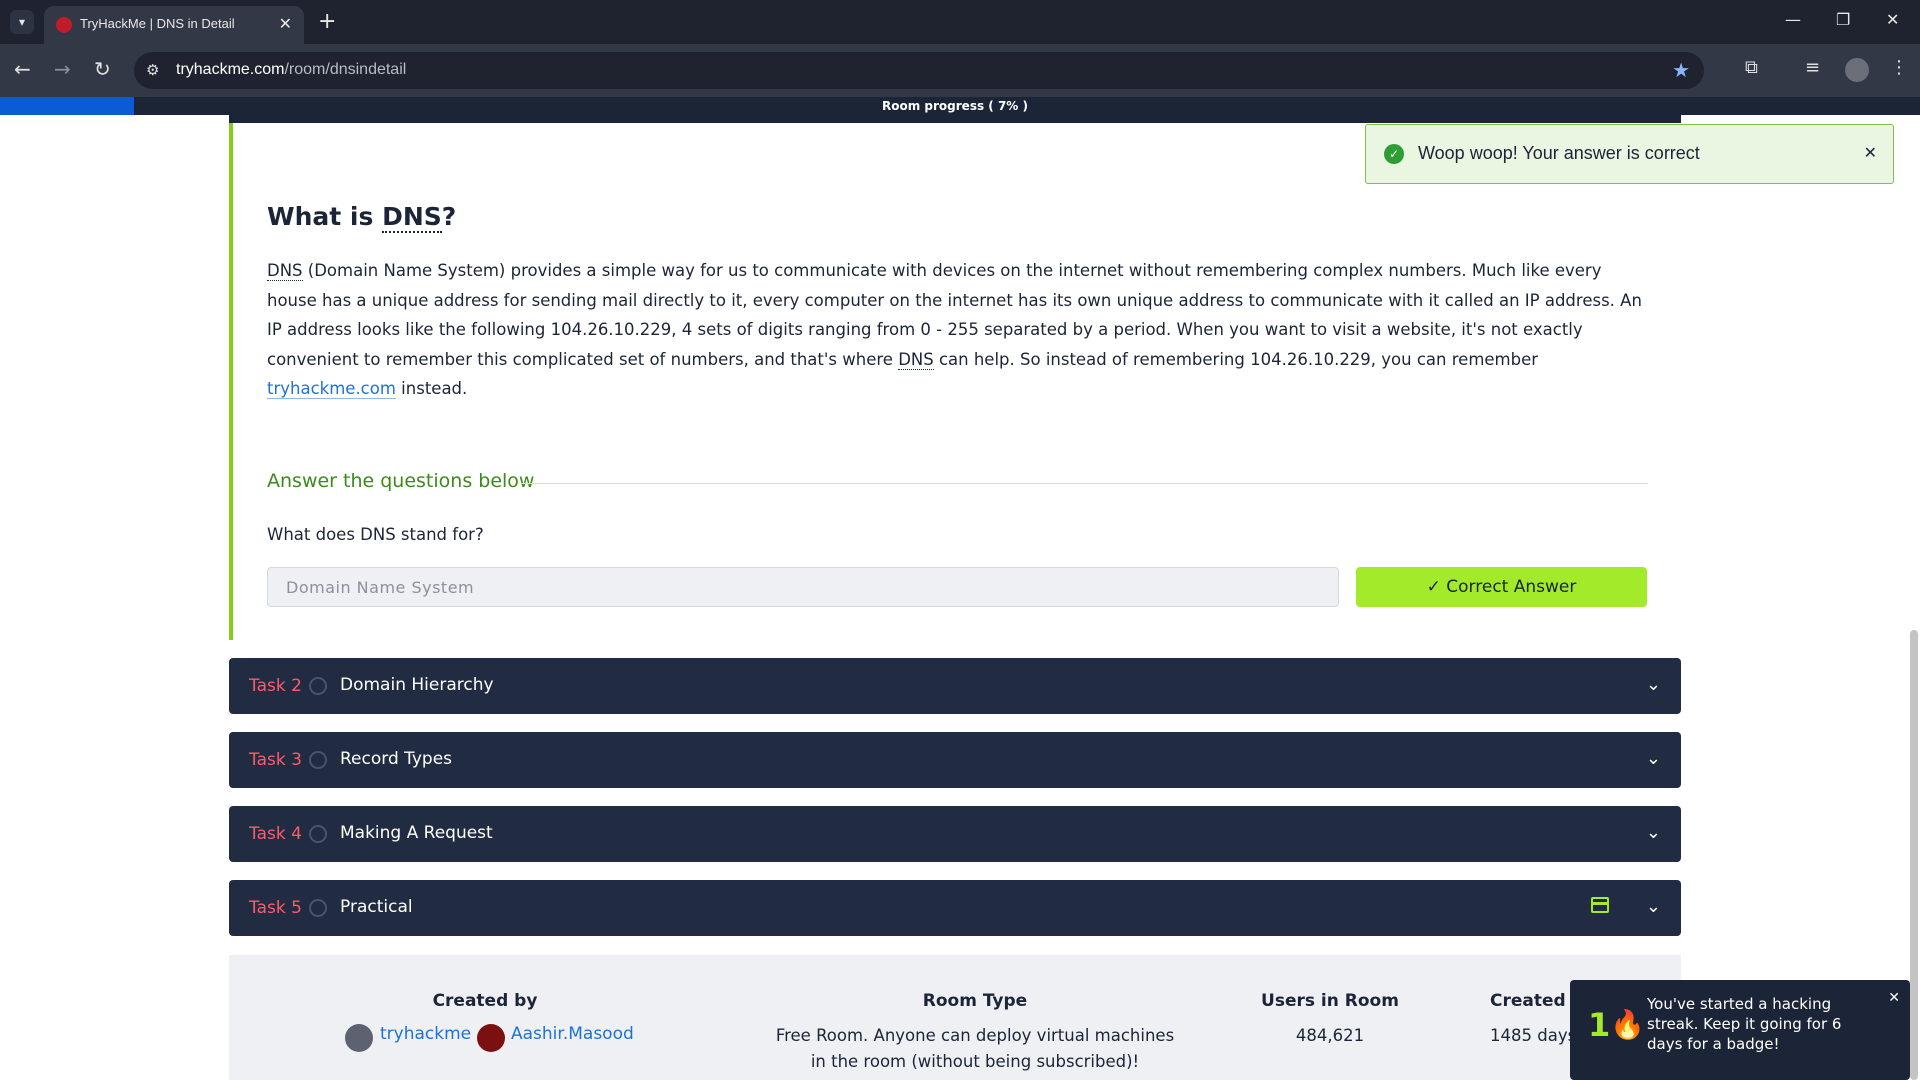  I want to click on streak-count: 1, so click(1599, 1025).